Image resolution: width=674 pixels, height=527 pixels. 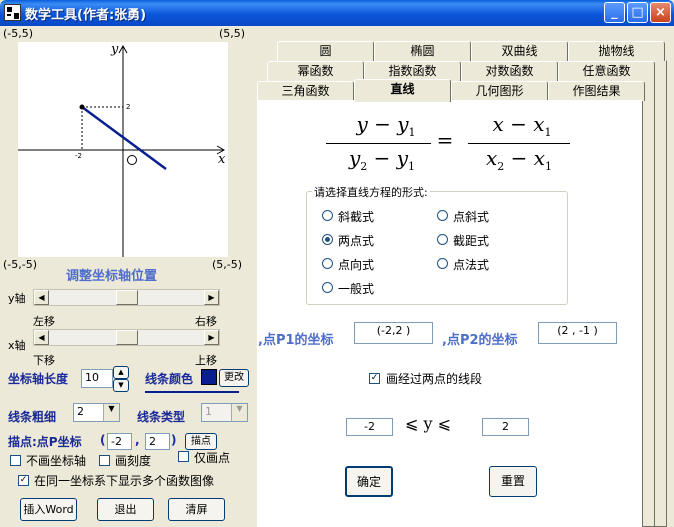 I want to click on radio-two-point, so click(x=327, y=239).